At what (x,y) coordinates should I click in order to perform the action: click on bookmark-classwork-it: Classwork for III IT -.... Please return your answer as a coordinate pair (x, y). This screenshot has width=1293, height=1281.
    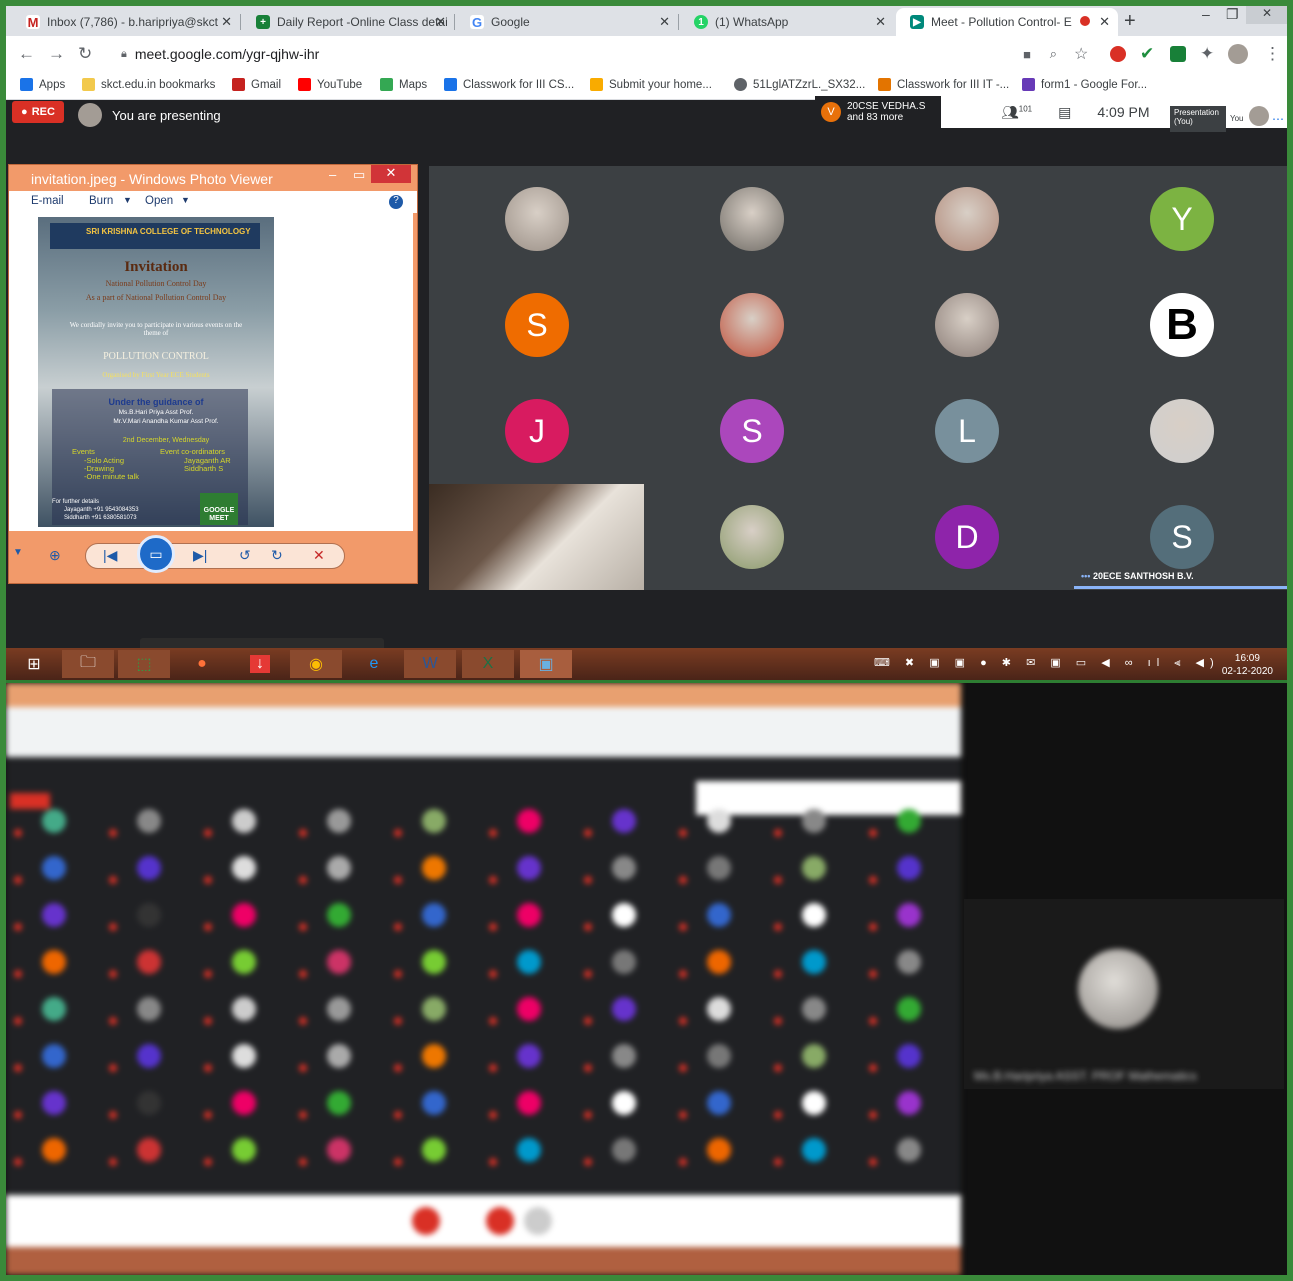
    Looking at the image, I should click on (943, 84).